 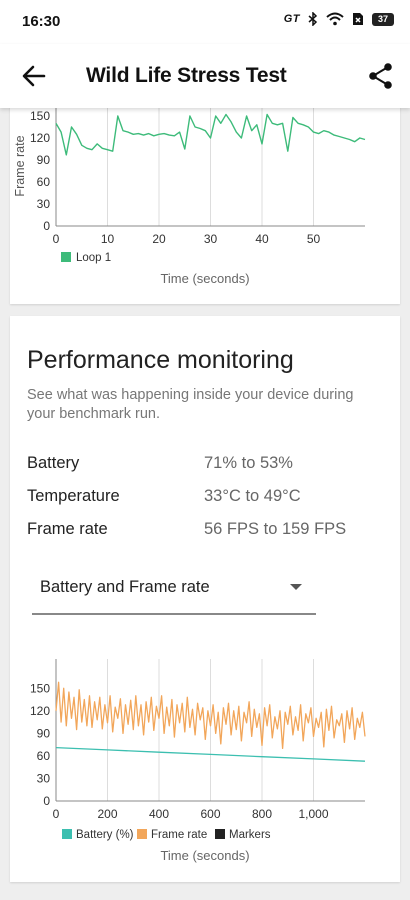 What do you see at coordinates (313, 19) in the screenshot?
I see `bluetooth-icon` at bounding box center [313, 19].